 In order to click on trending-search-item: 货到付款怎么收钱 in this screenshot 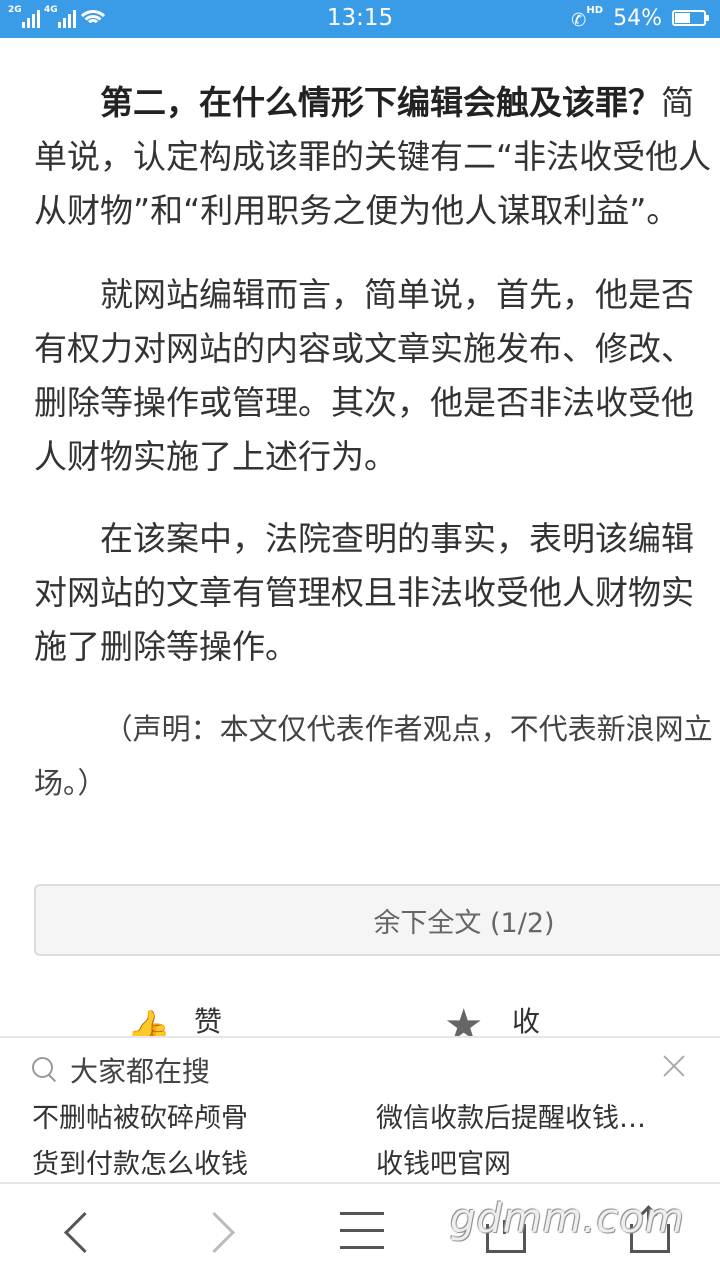, I will do `click(140, 1161)`.